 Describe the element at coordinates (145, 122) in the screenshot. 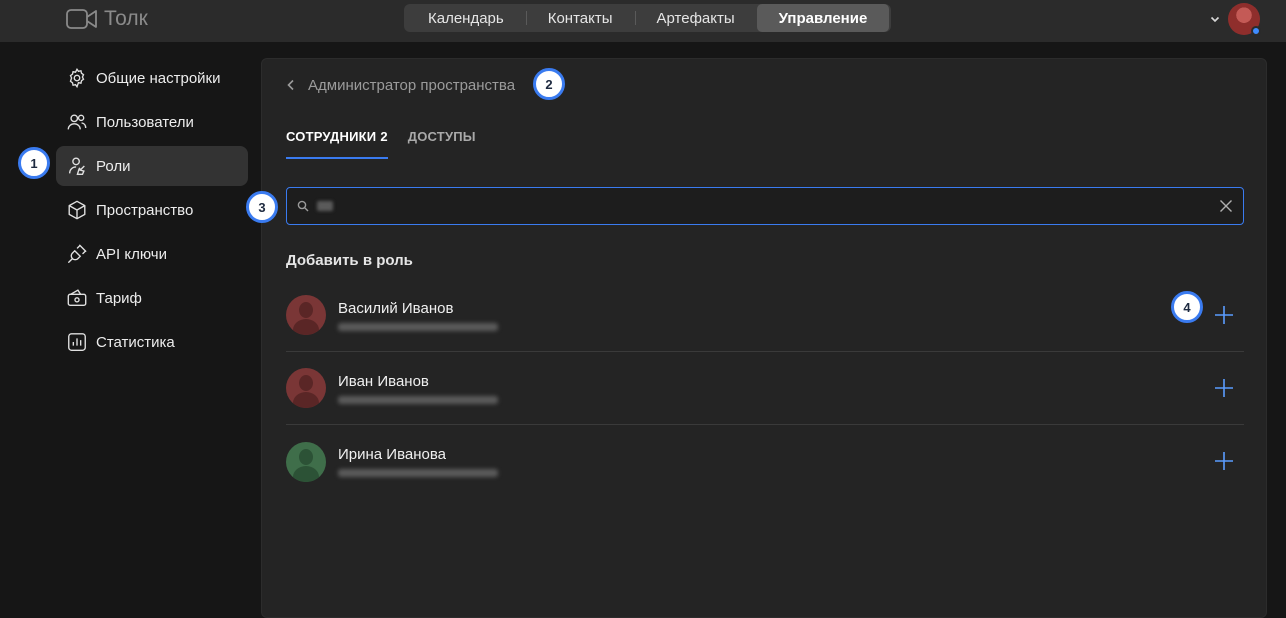

I see `sidebar-item-label: Пользователи` at that location.